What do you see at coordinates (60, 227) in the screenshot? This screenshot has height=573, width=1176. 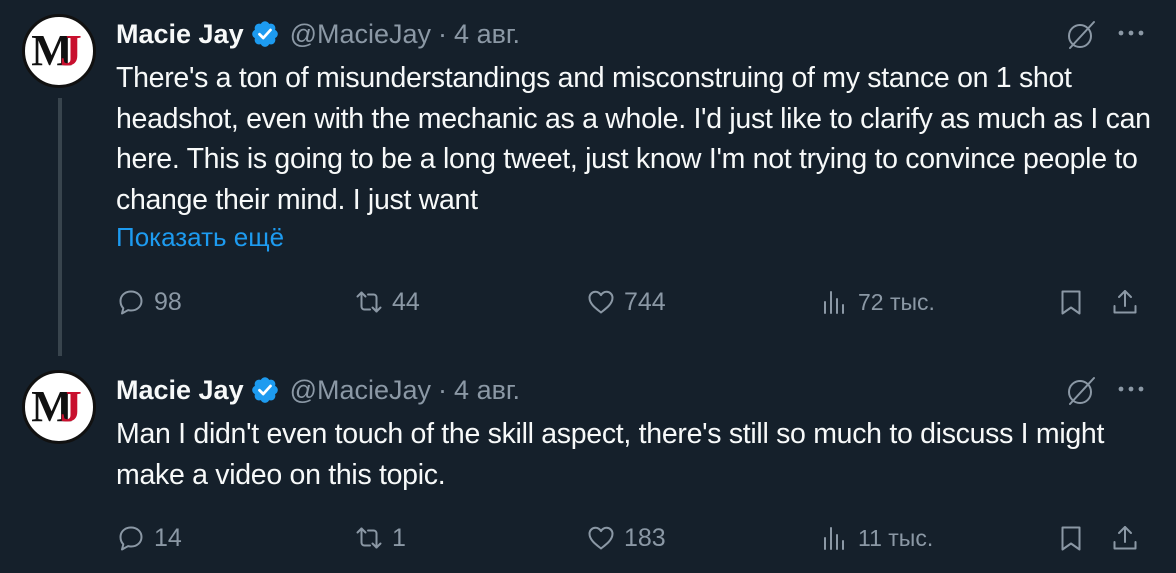 I see `thread-line` at bounding box center [60, 227].